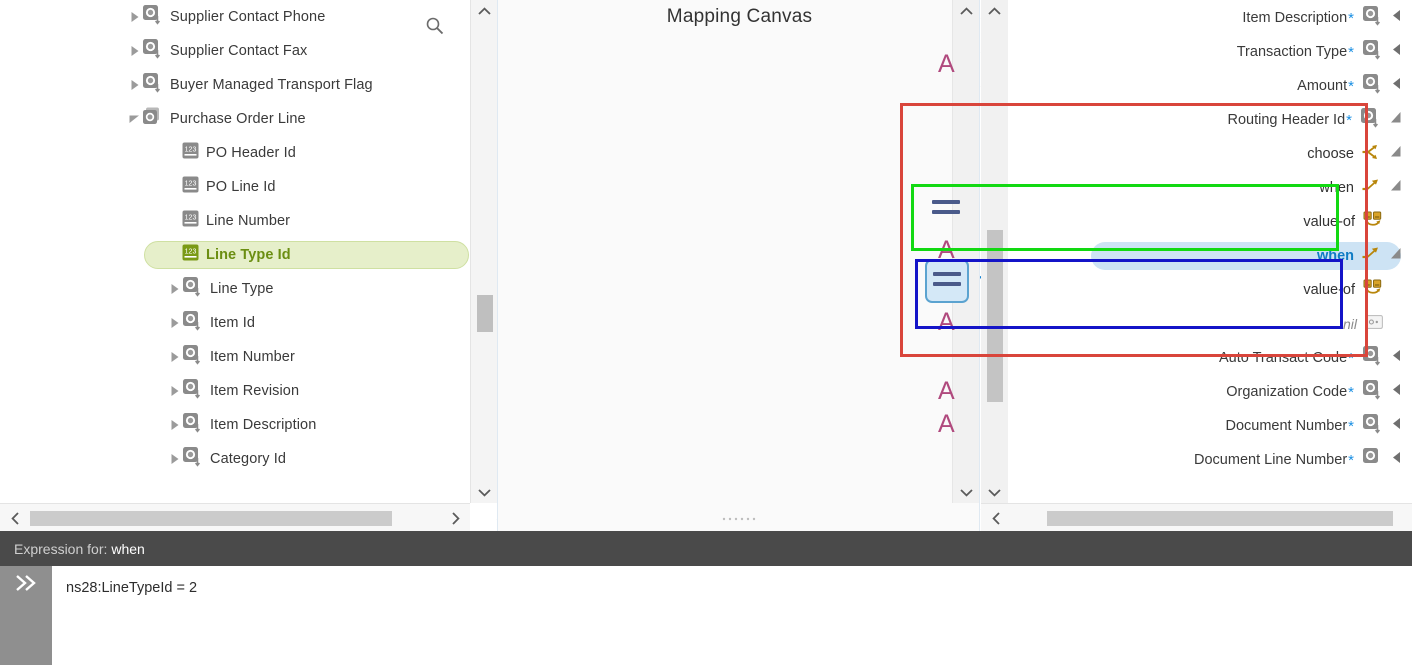 Image resolution: width=1412 pixels, height=665 pixels. Describe the element at coordinates (235, 153) in the screenshot. I see `source-tree-item-po-header-id: 123 PO Header Id` at that location.